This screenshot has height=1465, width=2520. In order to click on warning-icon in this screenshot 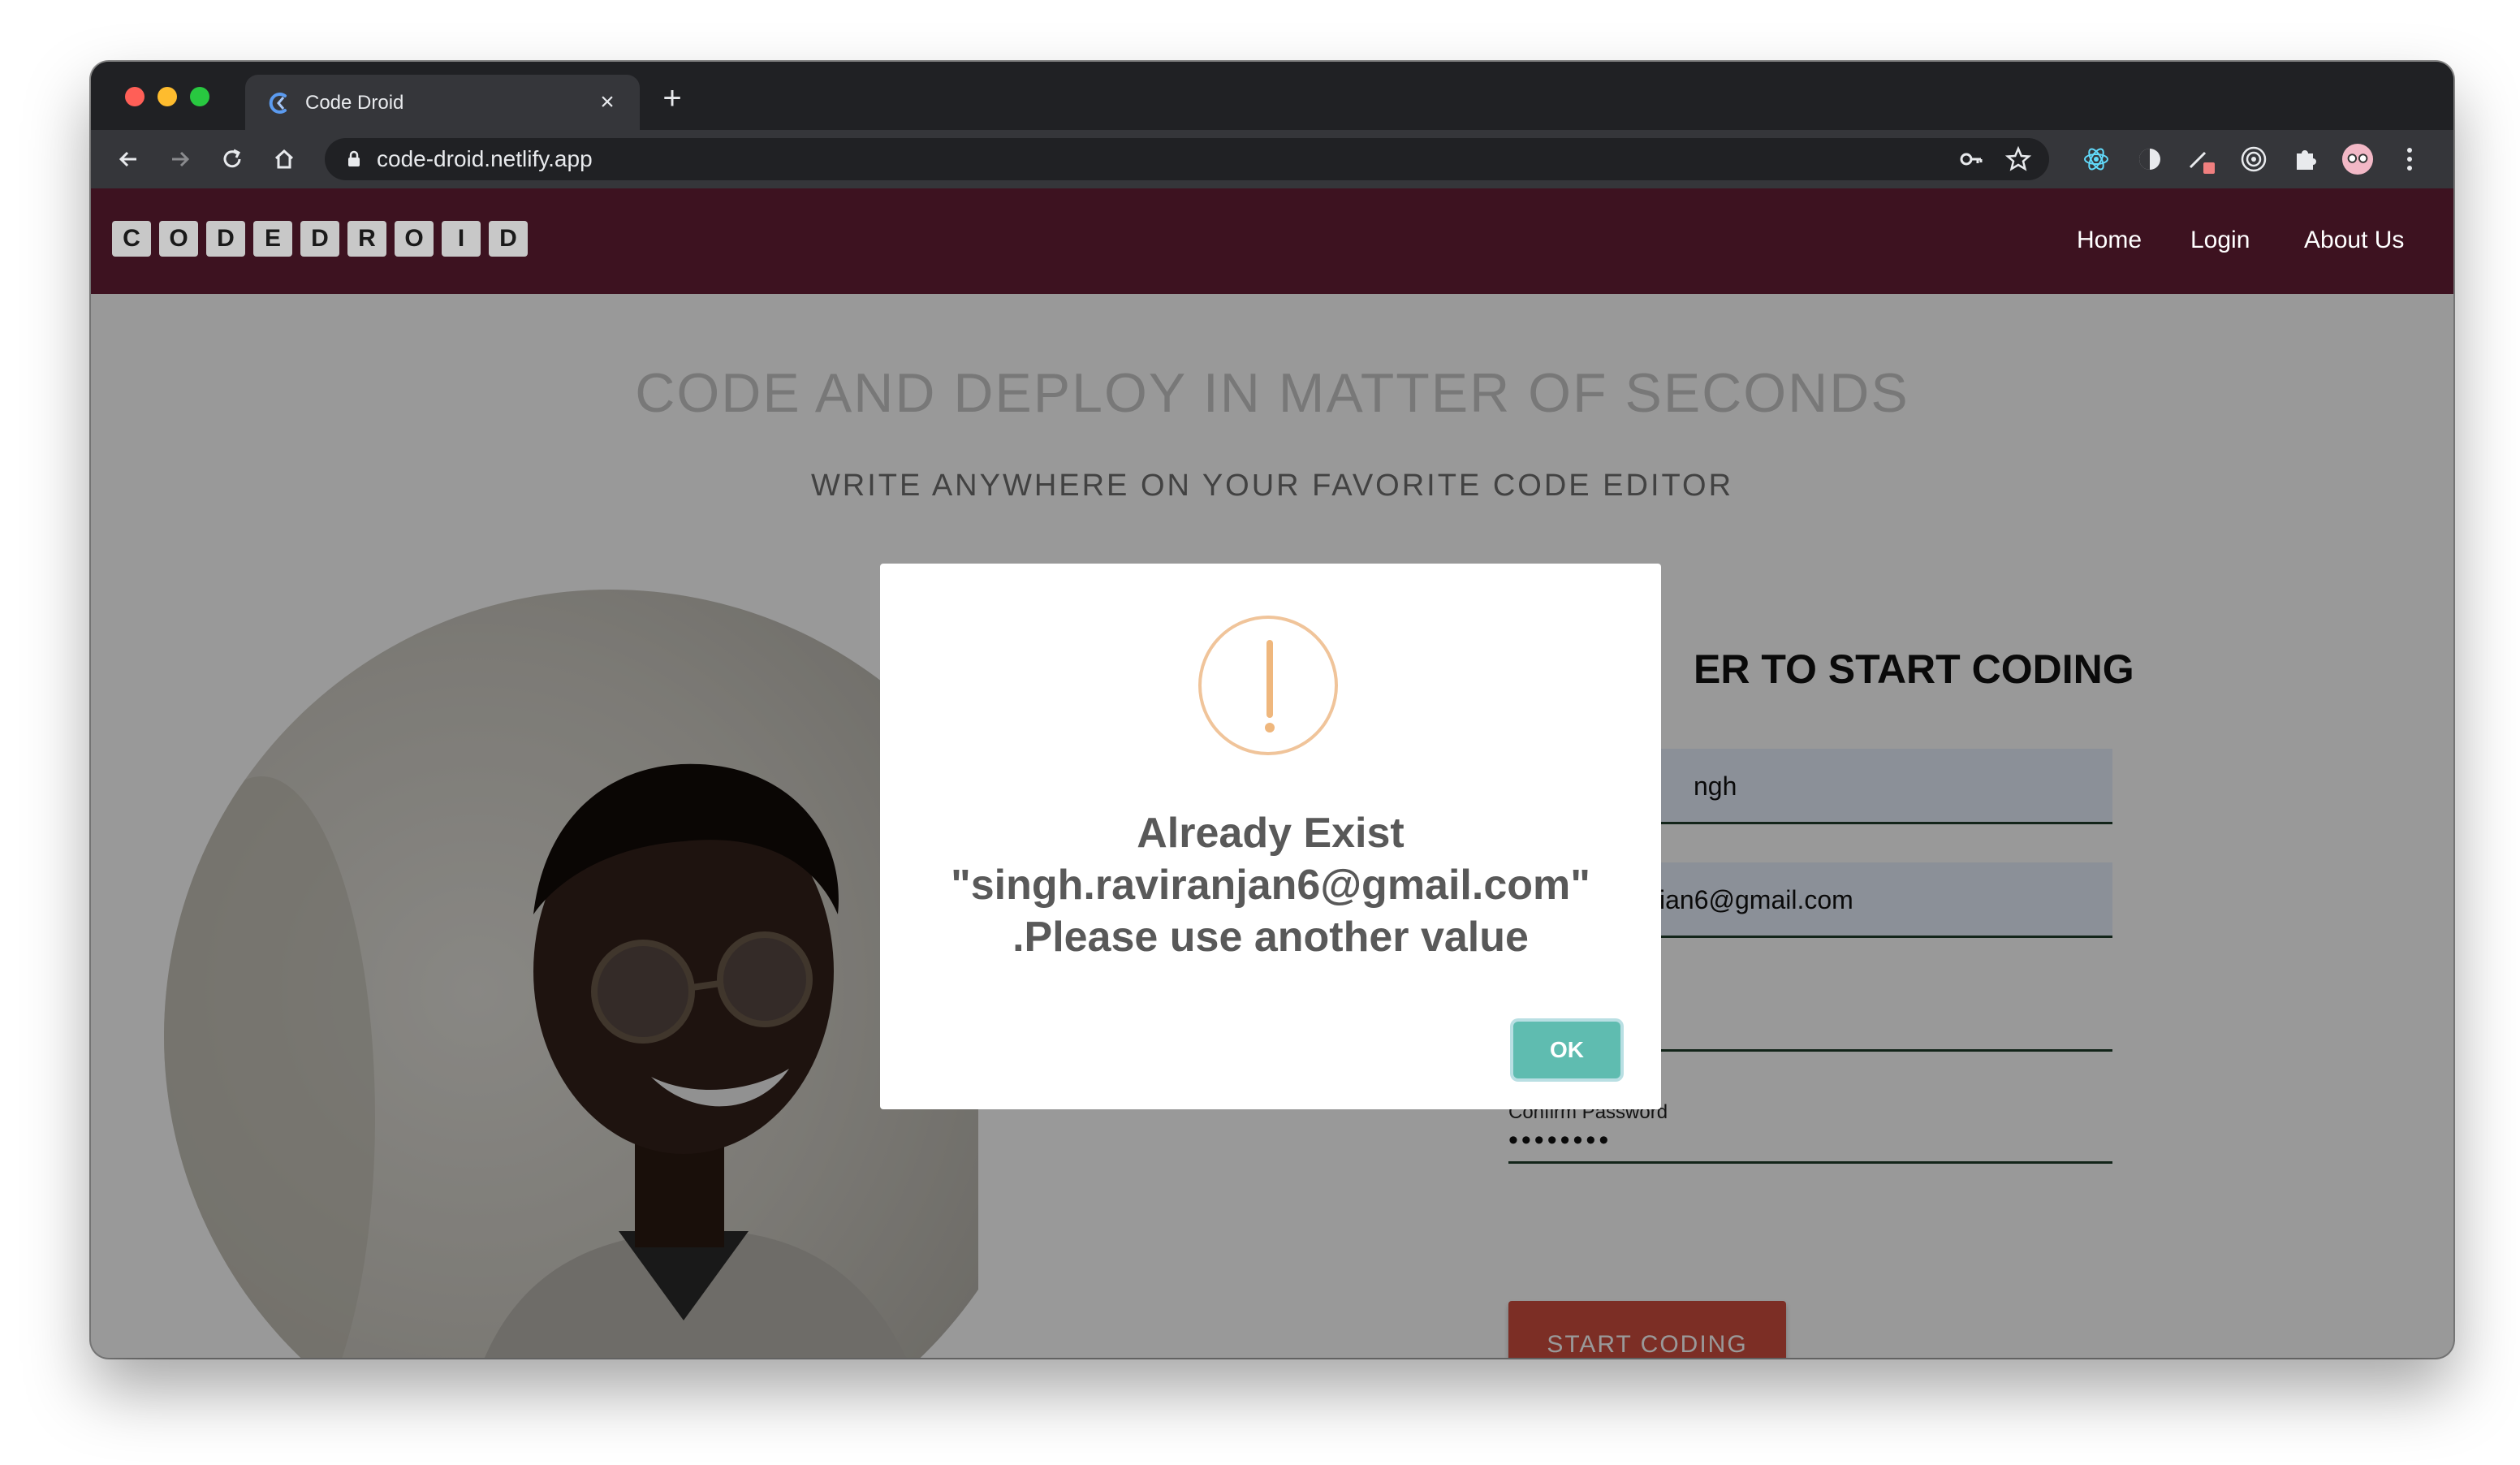, I will do `click(1268, 685)`.